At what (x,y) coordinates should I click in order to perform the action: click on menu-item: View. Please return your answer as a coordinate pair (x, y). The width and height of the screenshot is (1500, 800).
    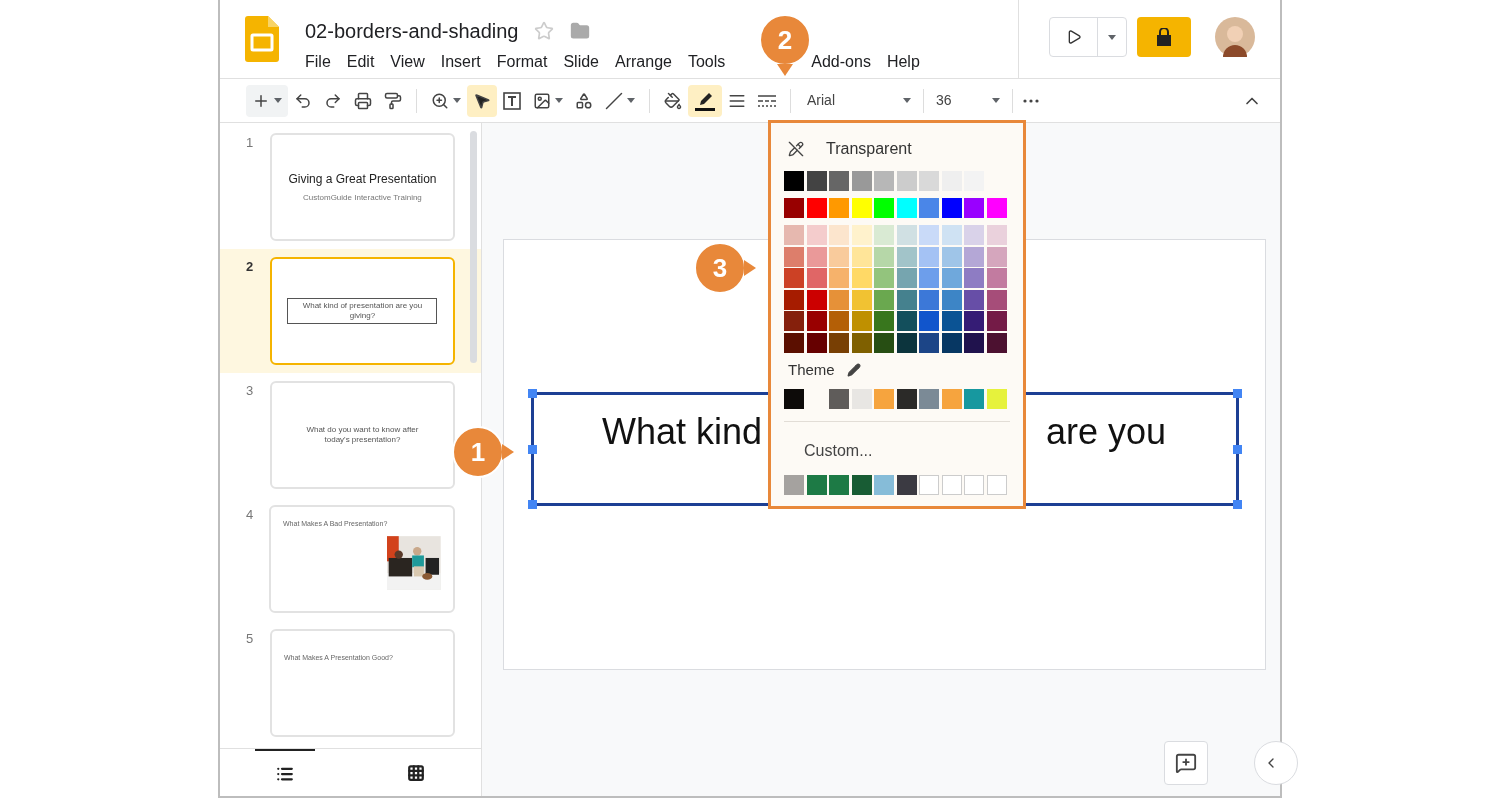
    Looking at the image, I should click on (407, 62).